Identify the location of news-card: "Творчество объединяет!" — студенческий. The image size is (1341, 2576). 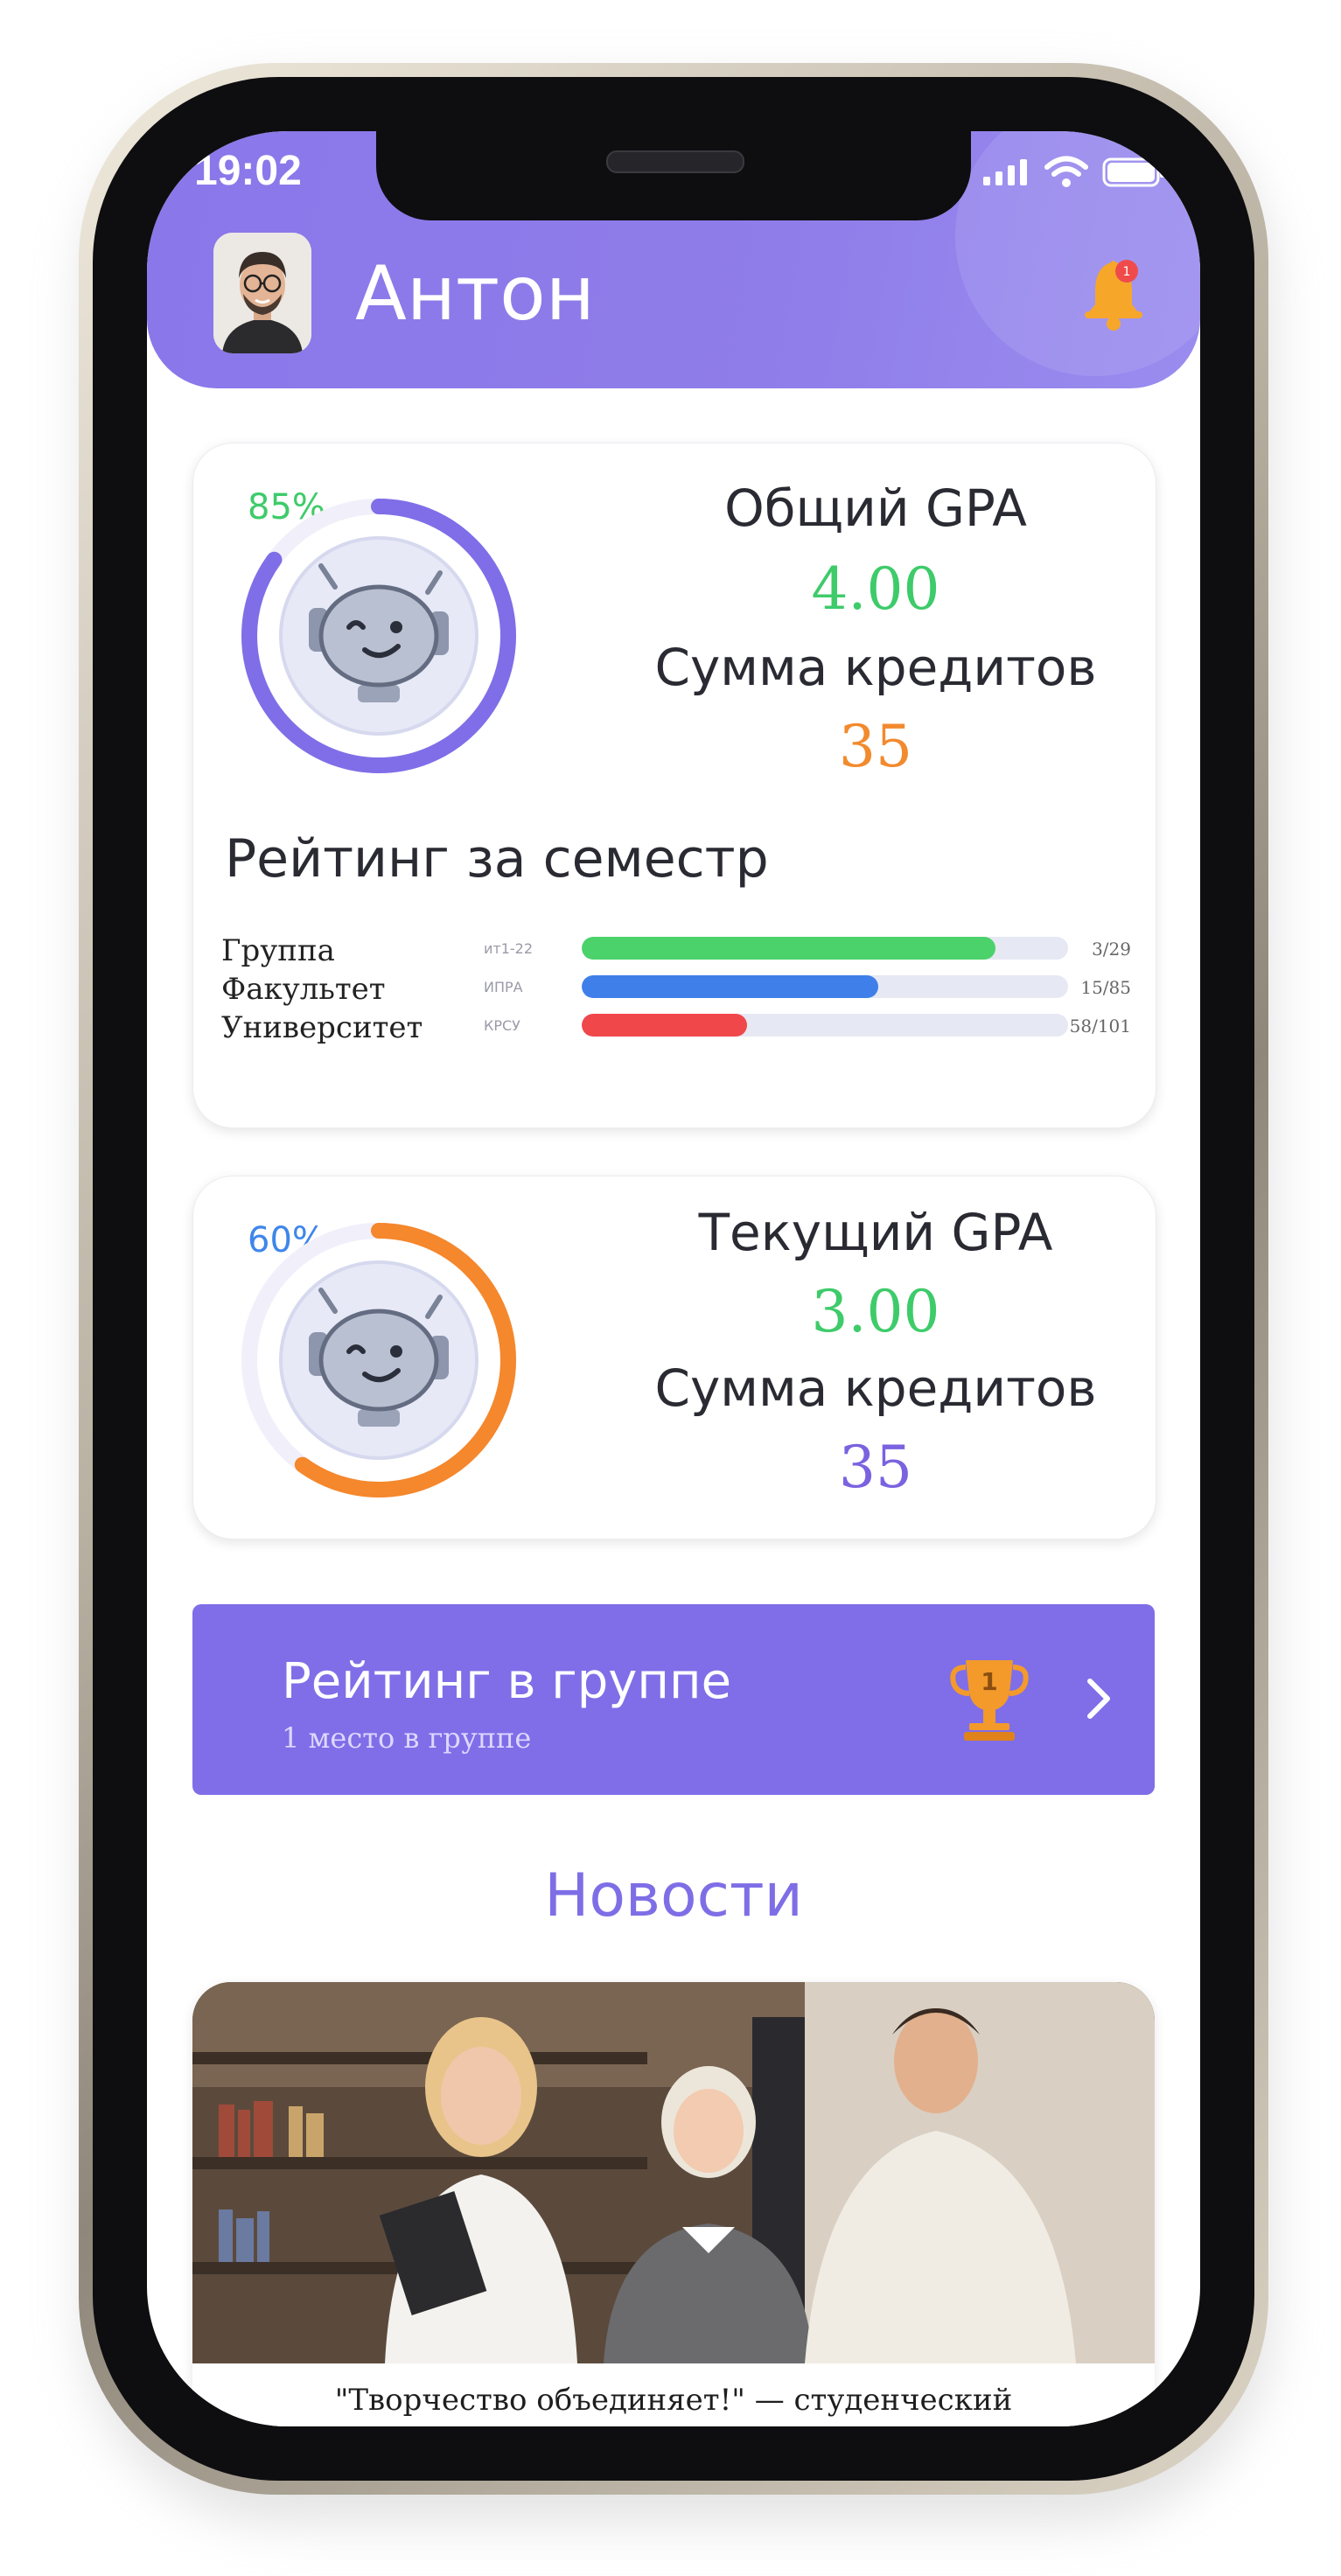
(673, 2204).